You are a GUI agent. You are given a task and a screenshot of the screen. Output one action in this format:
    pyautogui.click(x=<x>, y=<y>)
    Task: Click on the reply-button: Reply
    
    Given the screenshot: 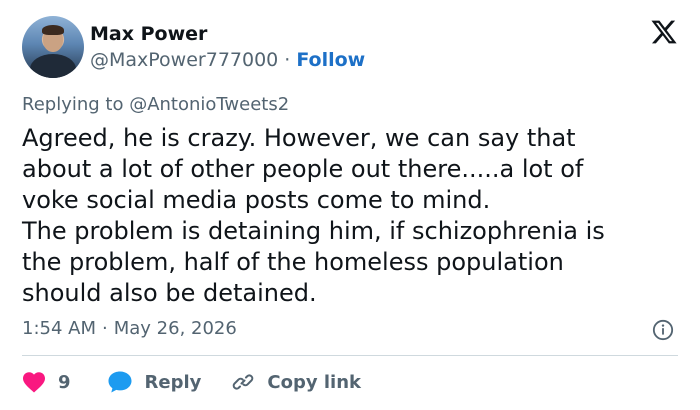 What is the action you would take?
    pyautogui.click(x=154, y=382)
    